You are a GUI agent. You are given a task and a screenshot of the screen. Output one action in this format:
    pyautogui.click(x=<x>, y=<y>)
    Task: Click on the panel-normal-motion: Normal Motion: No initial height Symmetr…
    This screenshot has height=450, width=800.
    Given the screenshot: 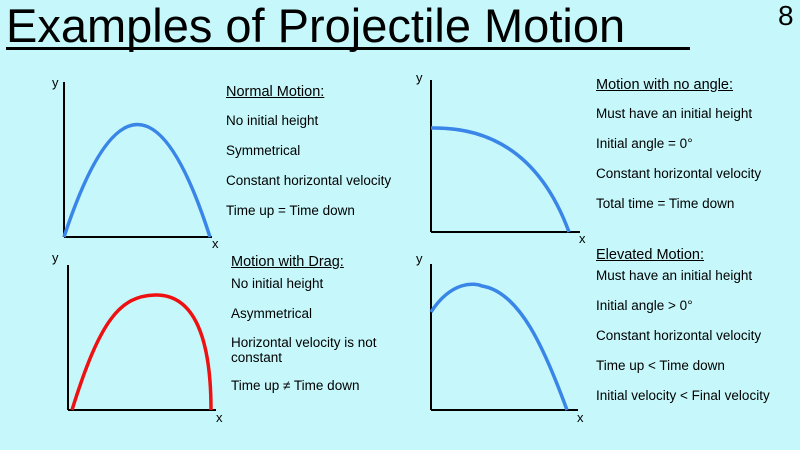 What is the action you would take?
    pyautogui.click(x=308, y=158)
    